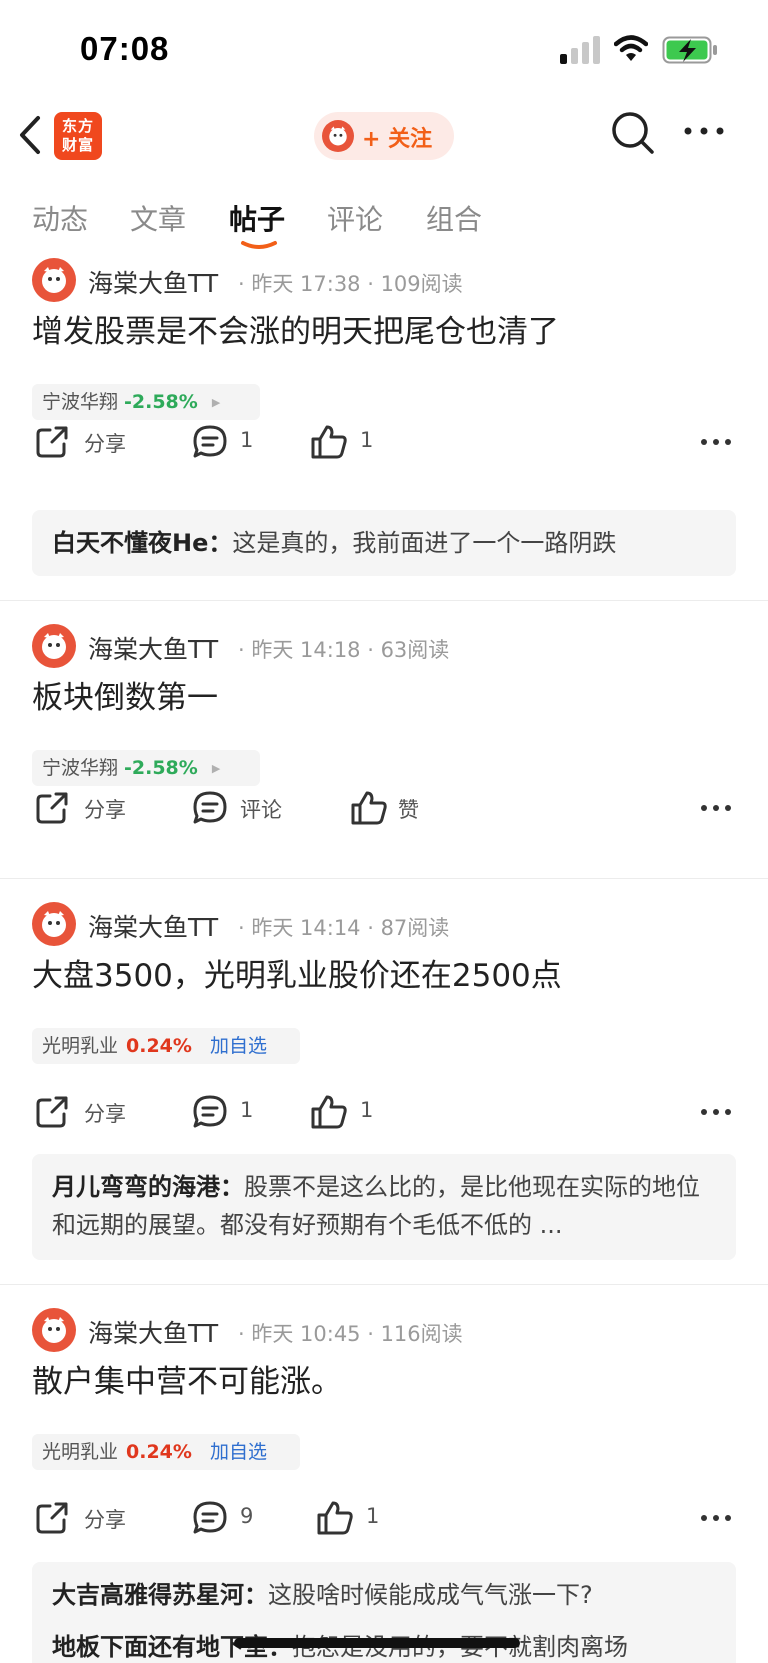 The image size is (768, 1663). Describe the element at coordinates (384, 221) in the screenshot. I see `profile-tabs: 动态 文章 帖子 评论 组合` at that location.